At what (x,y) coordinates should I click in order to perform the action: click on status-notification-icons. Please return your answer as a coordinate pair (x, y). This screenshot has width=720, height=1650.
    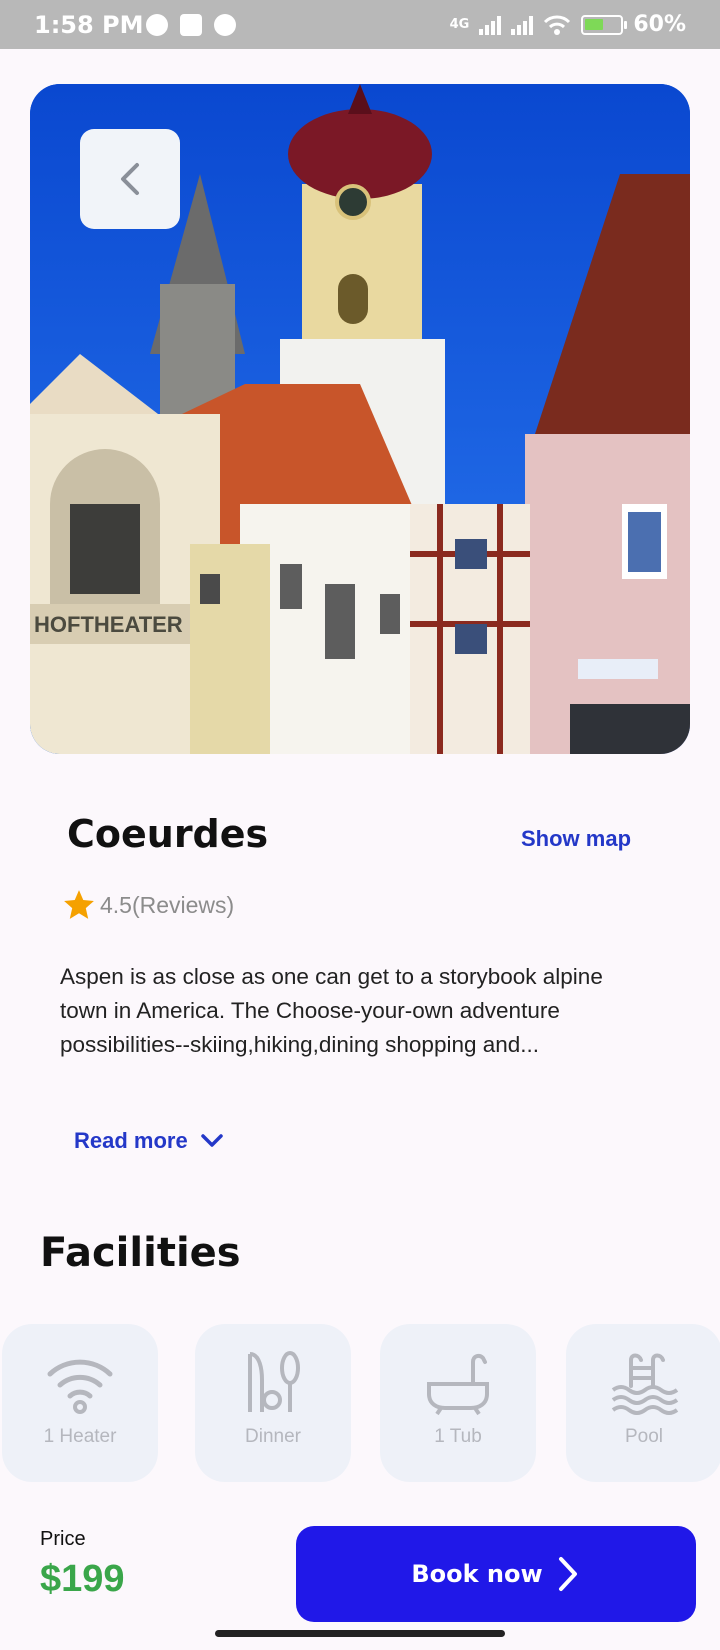
    Looking at the image, I should click on (191, 25).